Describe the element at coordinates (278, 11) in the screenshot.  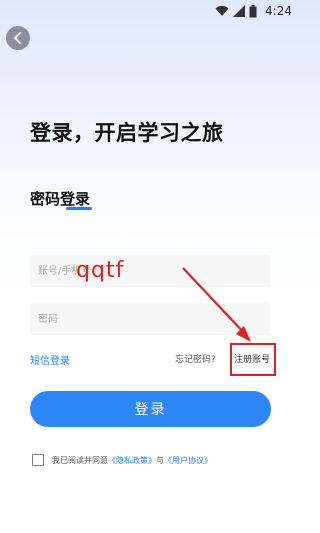
I see `status-time: 4:24` at that location.